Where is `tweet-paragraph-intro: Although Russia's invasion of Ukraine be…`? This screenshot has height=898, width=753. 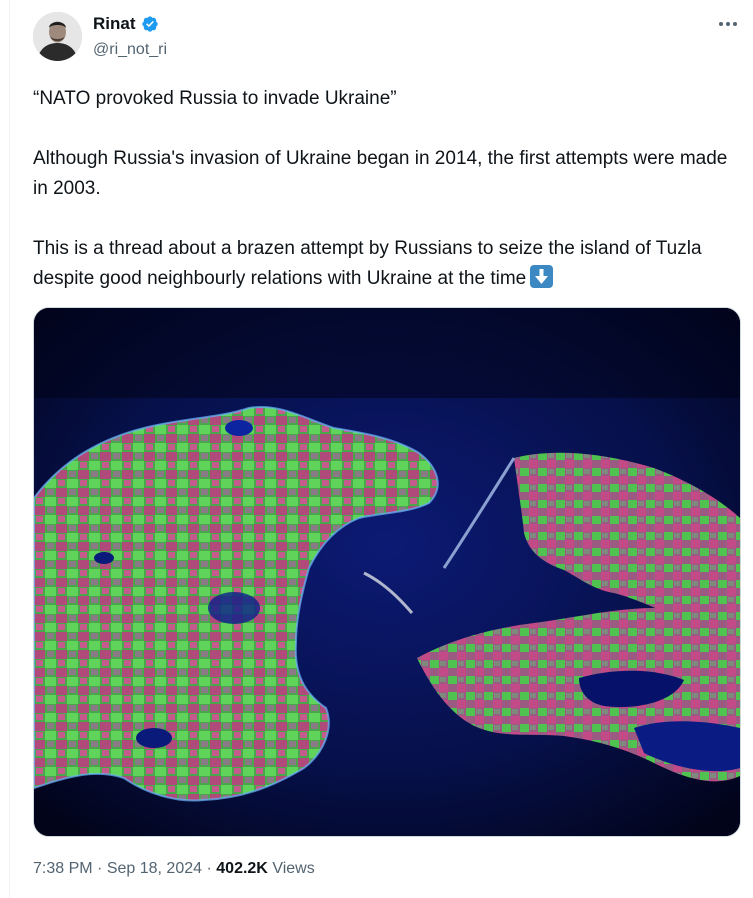 tweet-paragraph-intro: Although Russia's invasion of Ukraine be… is located at coordinates (380, 173).